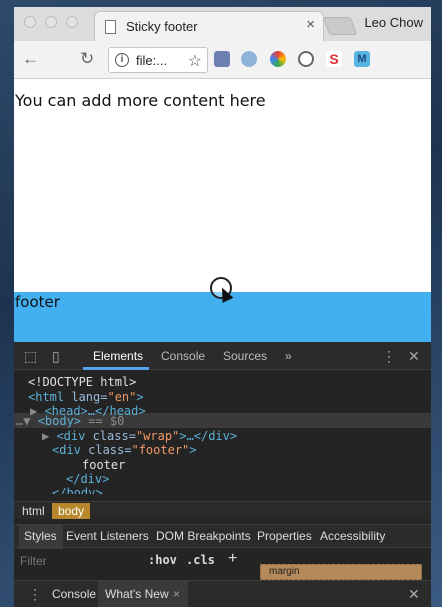 This screenshot has width=442, height=607. Describe the element at coordinates (37, 302) in the screenshot. I see `footer-text: footer` at that location.